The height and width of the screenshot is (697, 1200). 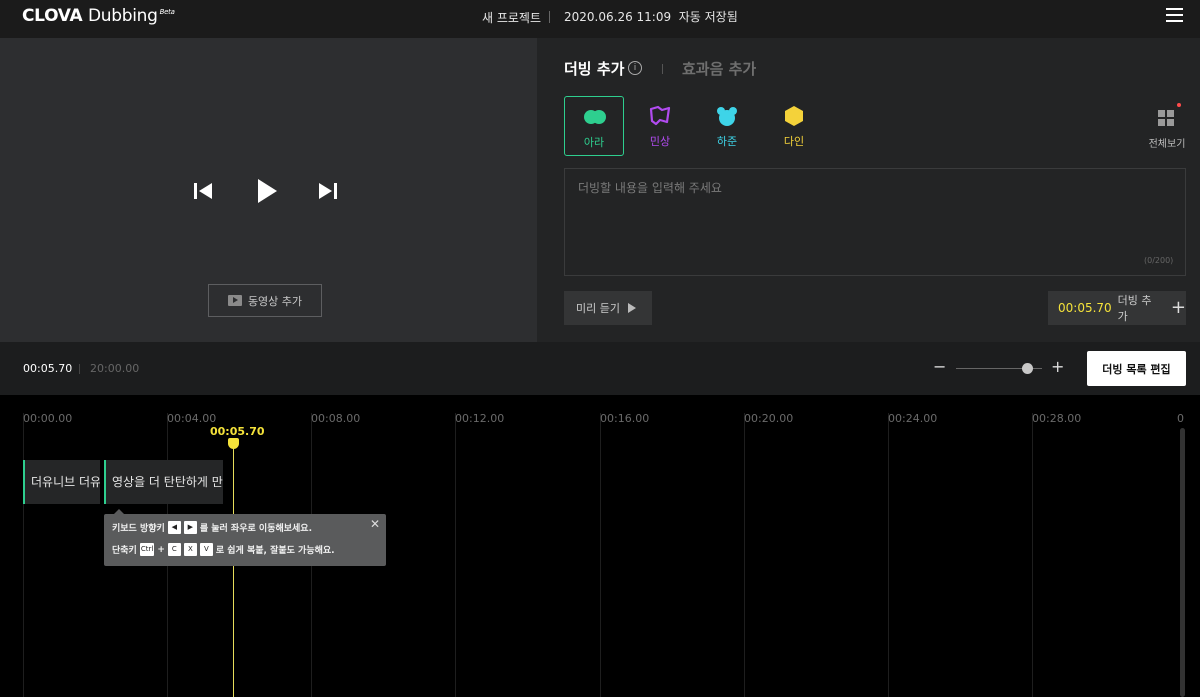 I want to click on timeline-tick: 00:00.00, so click(x=48, y=418).